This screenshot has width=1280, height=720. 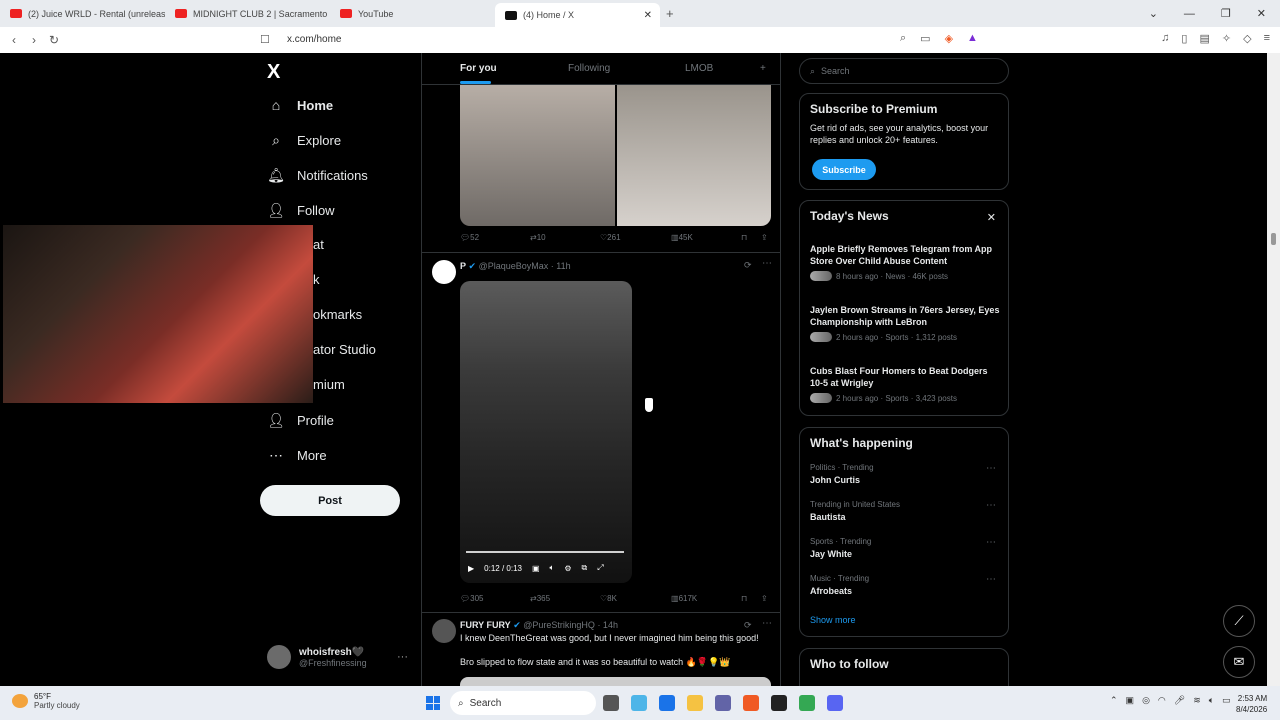 I want to click on post-button: Post, so click(x=330, y=500).